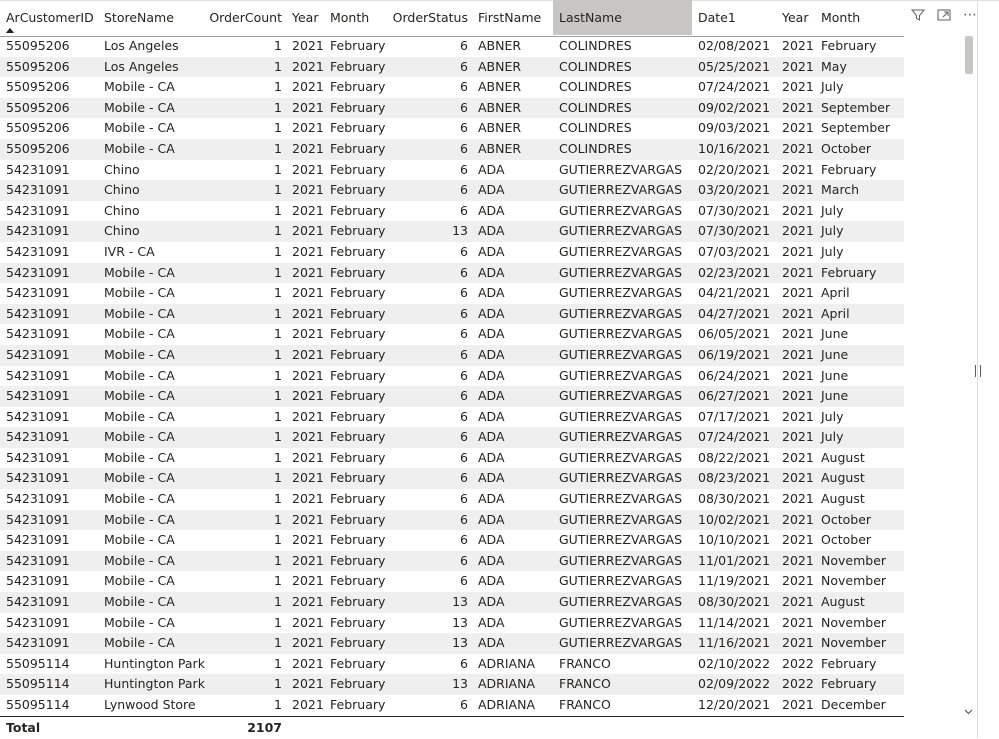  What do you see at coordinates (245, 17) in the screenshot?
I see `column-header-ordercount: OrderCount` at bounding box center [245, 17].